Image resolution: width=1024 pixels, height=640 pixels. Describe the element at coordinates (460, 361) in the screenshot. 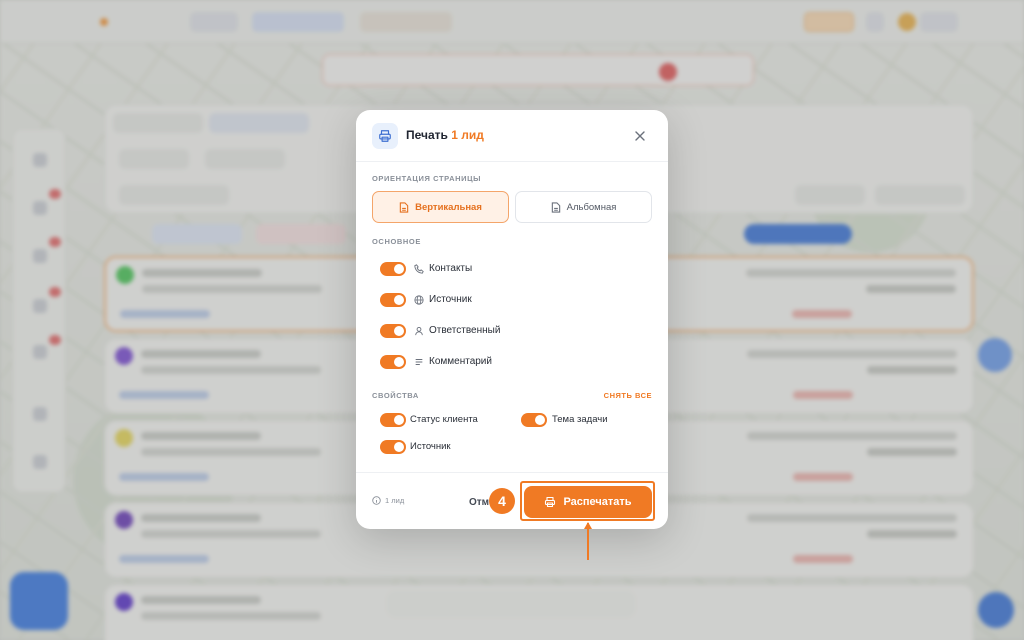

I see `option-comment-label: Комментарий` at that location.